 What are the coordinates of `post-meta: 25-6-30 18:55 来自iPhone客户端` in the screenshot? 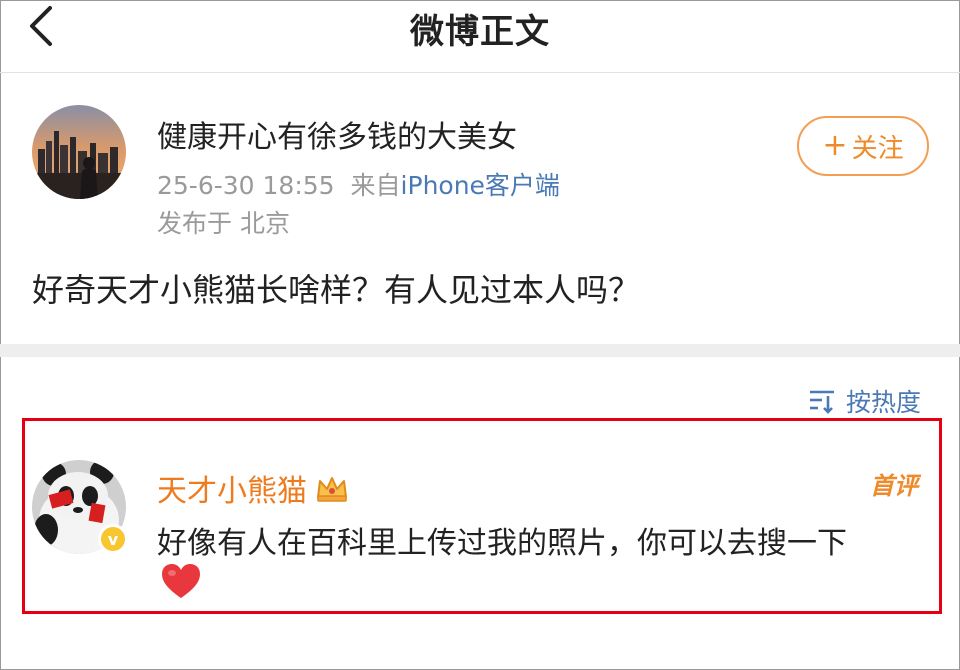 It's located at (358, 184).